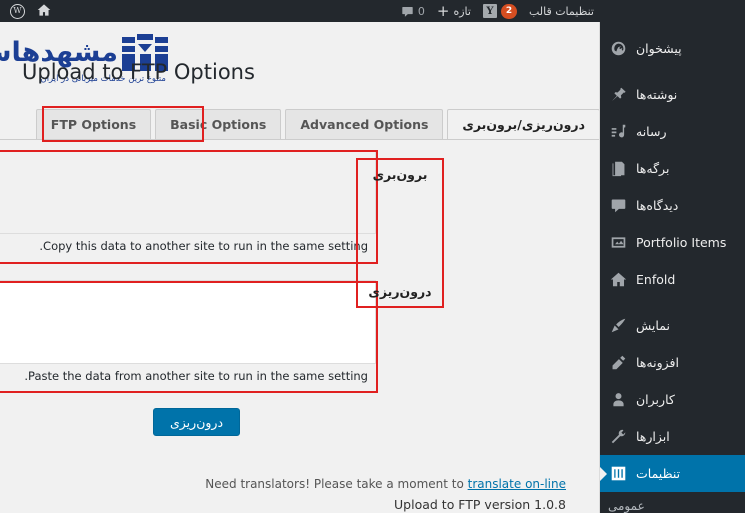  I want to click on sidebar-item-tools-label: ابزارها, so click(653, 436).